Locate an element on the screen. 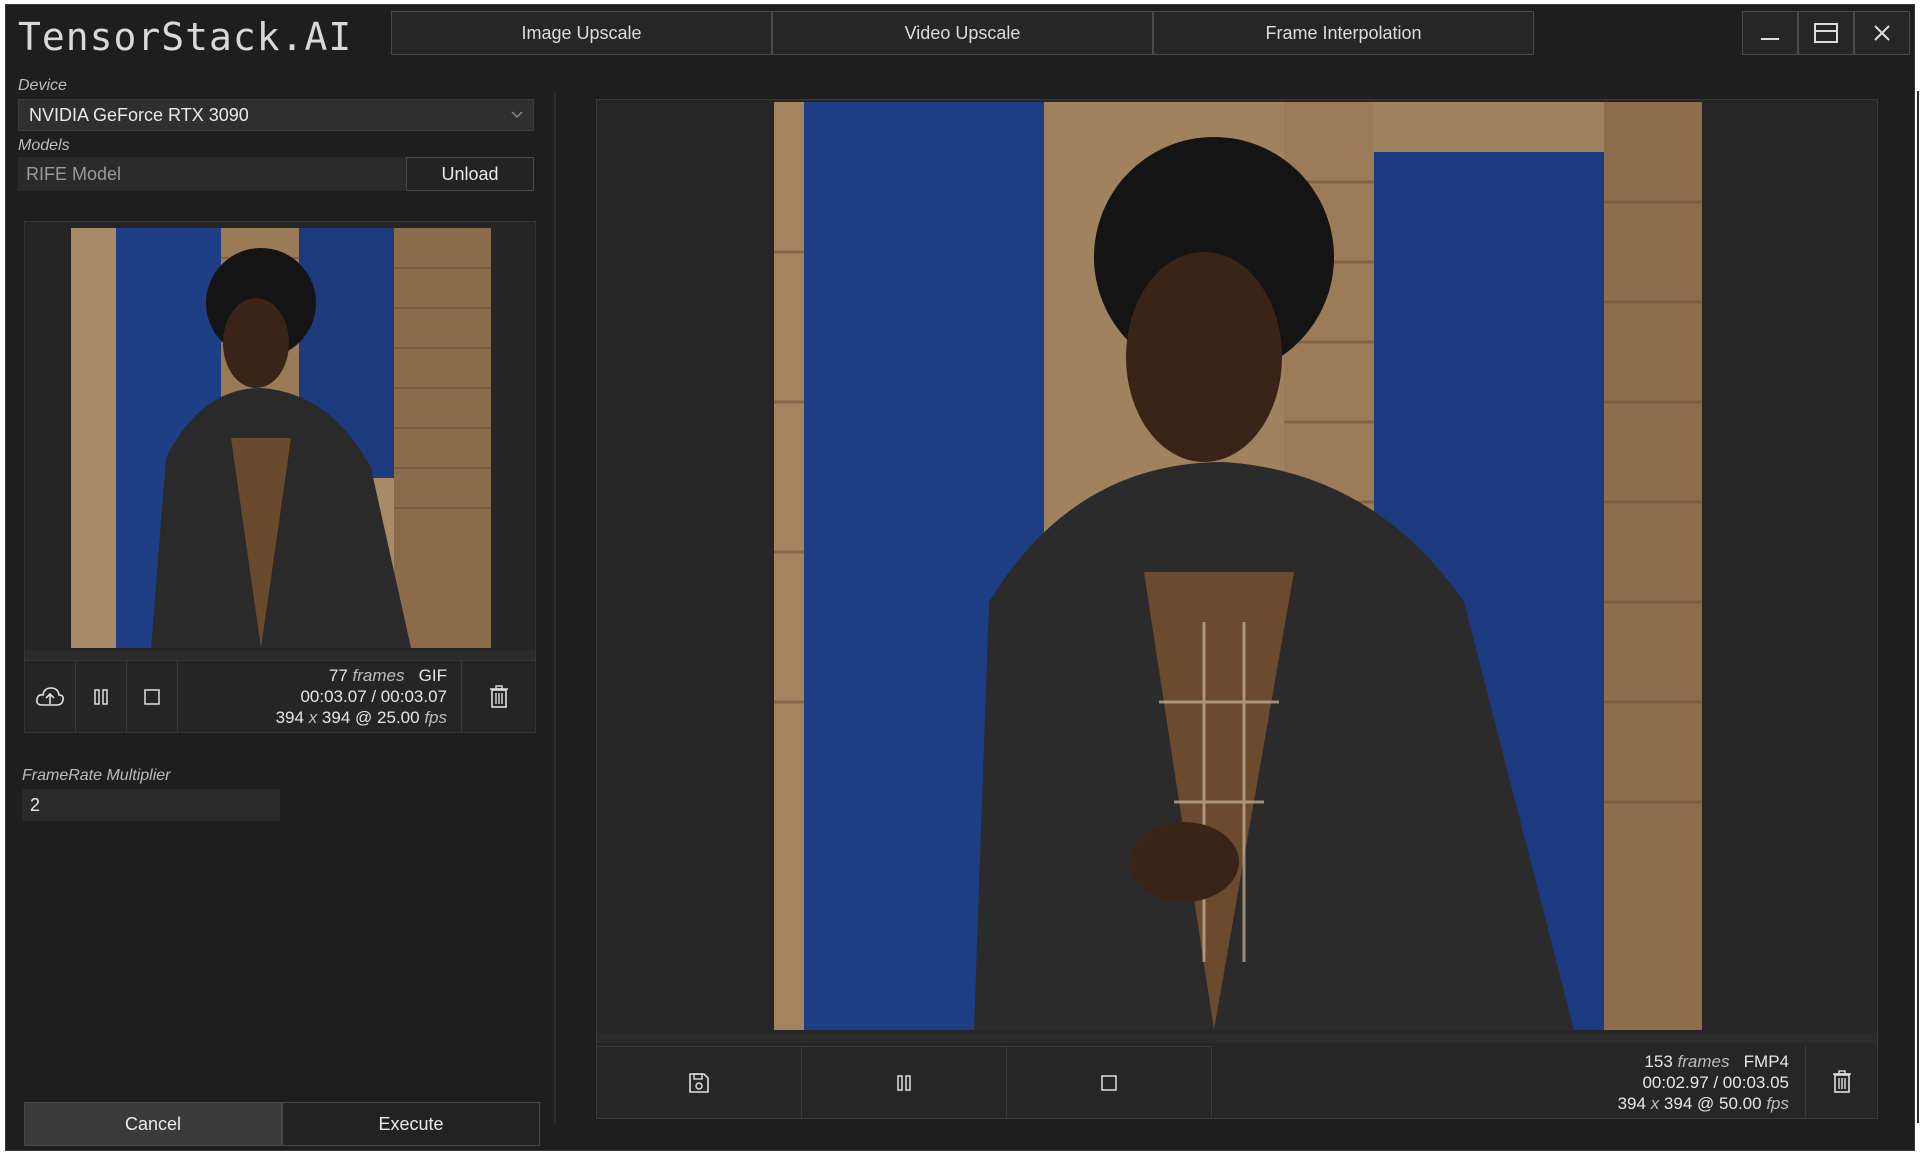 Image resolution: width=1920 pixels, height=1156 pixels. minimize-button is located at coordinates (1770, 33).